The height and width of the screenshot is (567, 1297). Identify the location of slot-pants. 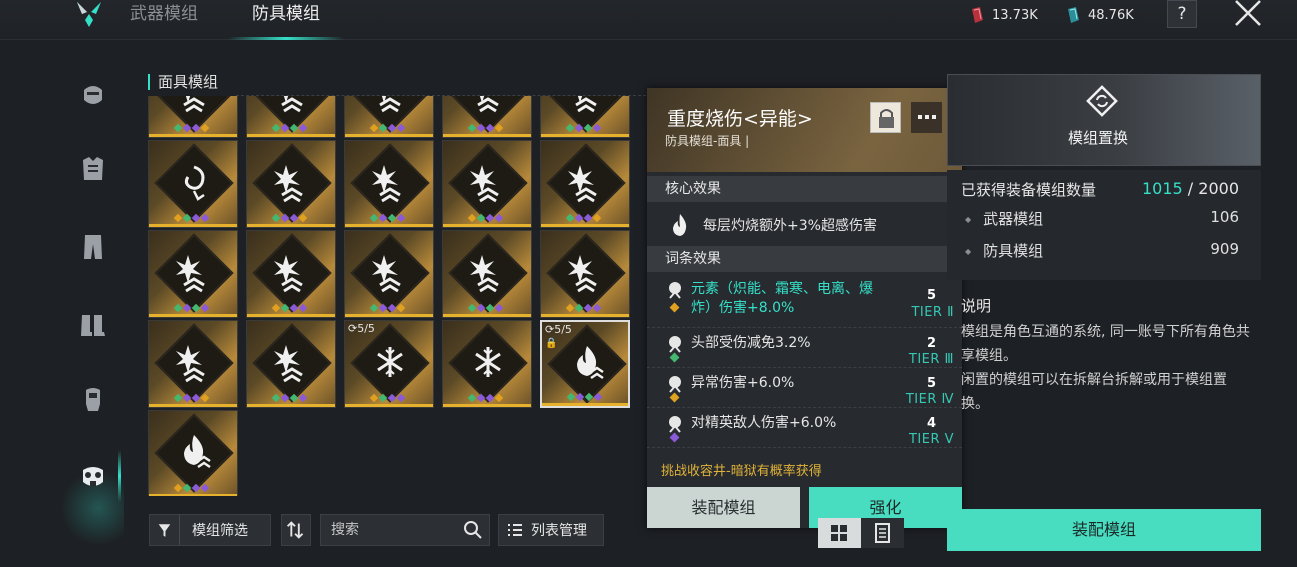
(93, 247).